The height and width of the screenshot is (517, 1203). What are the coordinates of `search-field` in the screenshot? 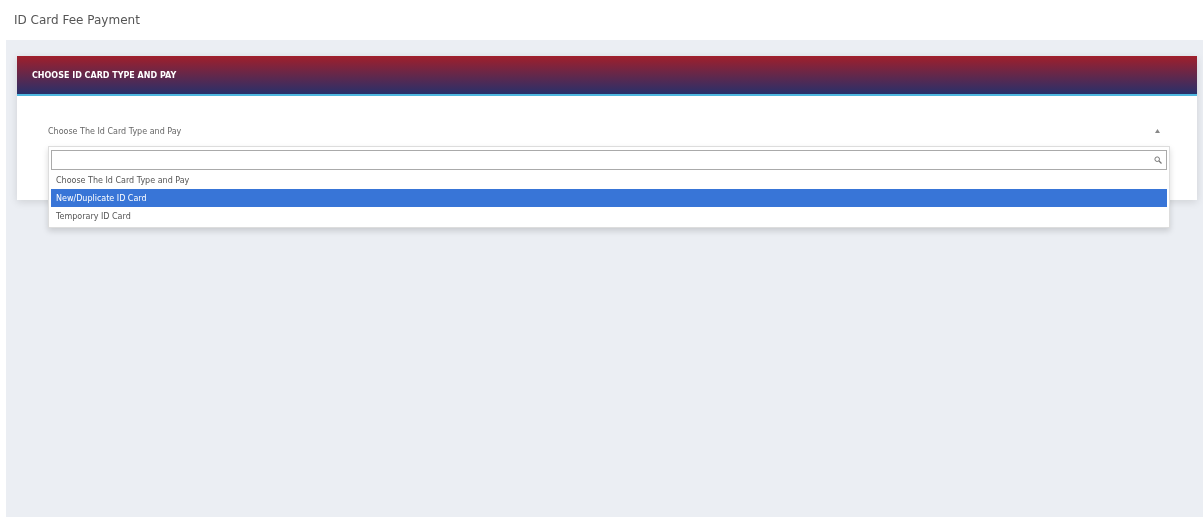 It's located at (609, 160).